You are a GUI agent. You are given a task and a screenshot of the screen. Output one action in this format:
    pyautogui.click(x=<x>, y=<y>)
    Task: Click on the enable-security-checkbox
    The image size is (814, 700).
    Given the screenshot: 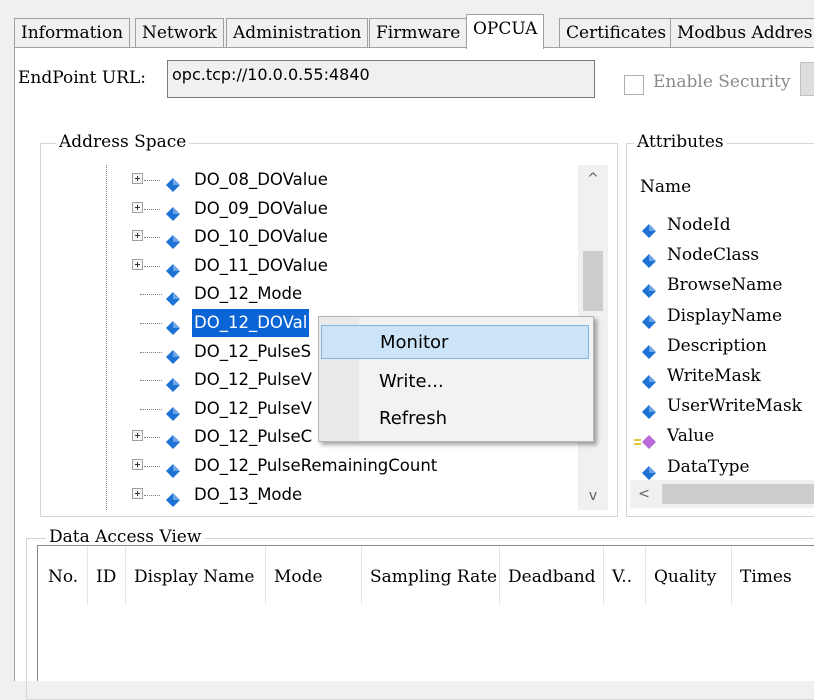 What is the action you would take?
    pyautogui.click(x=634, y=85)
    